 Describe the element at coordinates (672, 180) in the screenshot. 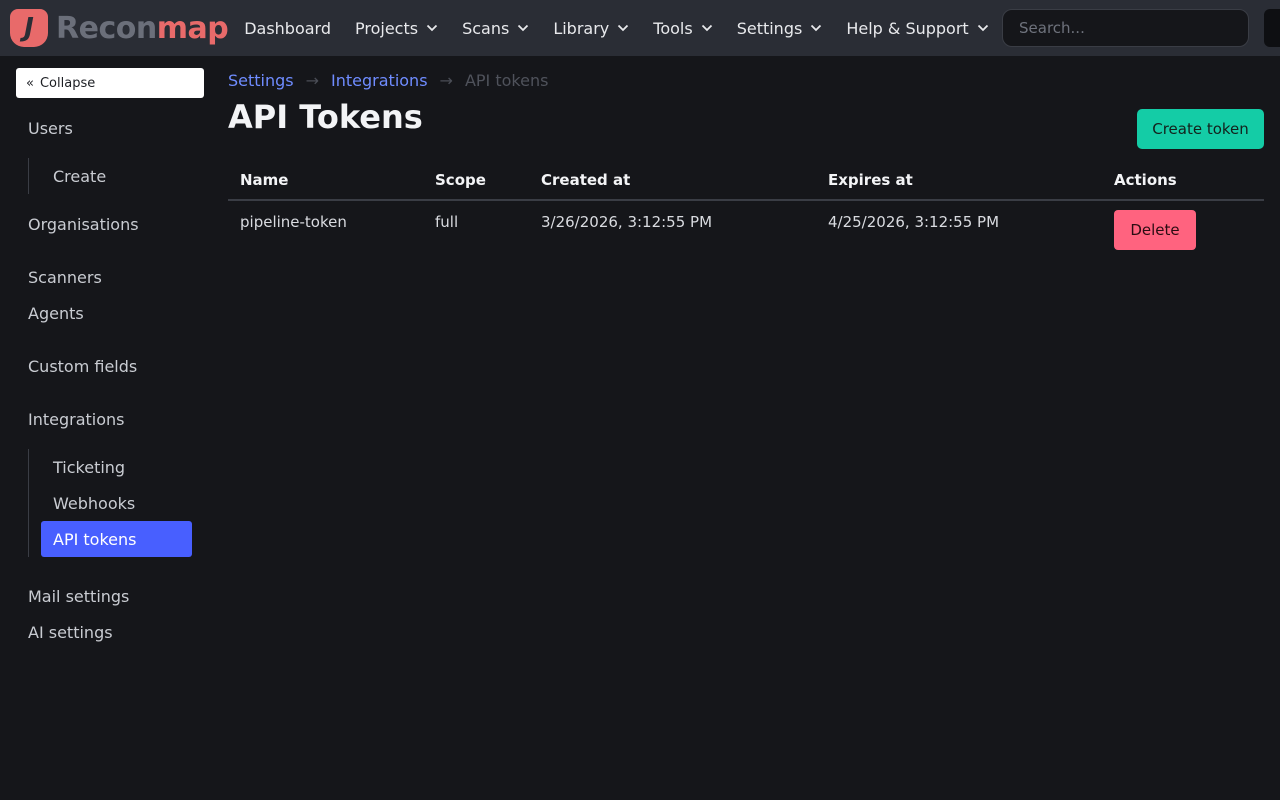

I see `column-header-created: Created at` at that location.